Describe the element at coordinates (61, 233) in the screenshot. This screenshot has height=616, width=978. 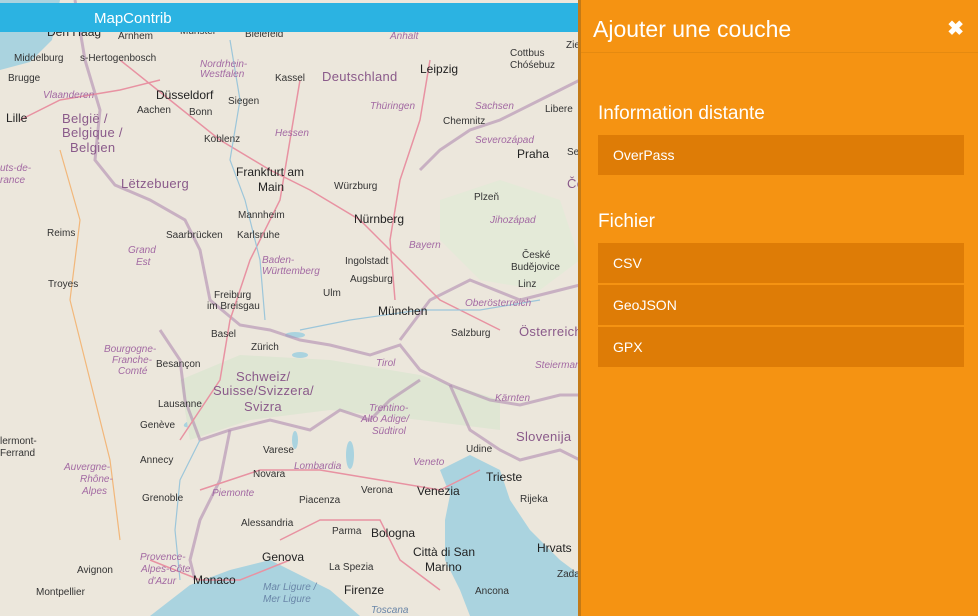
I see `map-label: Reims` at that location.